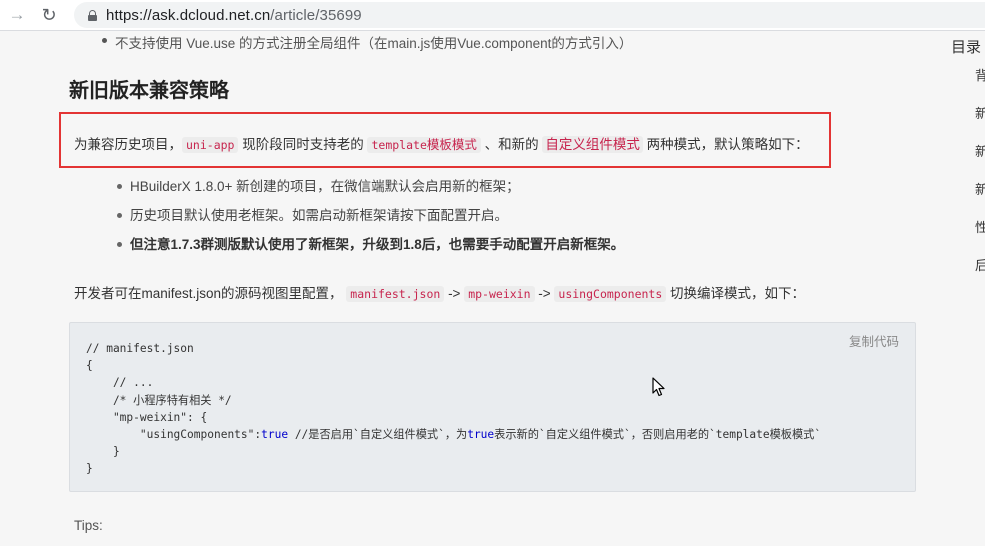 The image size is (985, 546). Describe the element at coordinates (303, 144) in the screenshot. I see `intro-text: 现阶段同时支持老的` at that location.